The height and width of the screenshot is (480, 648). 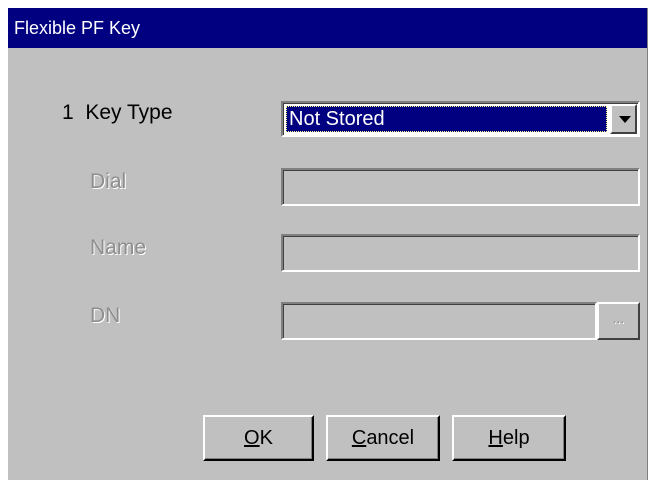 What do you see at coordinates (252, 438) in the screenshot?
I see `ok-button-mnemonic: O` at bounding box center [252, 438].